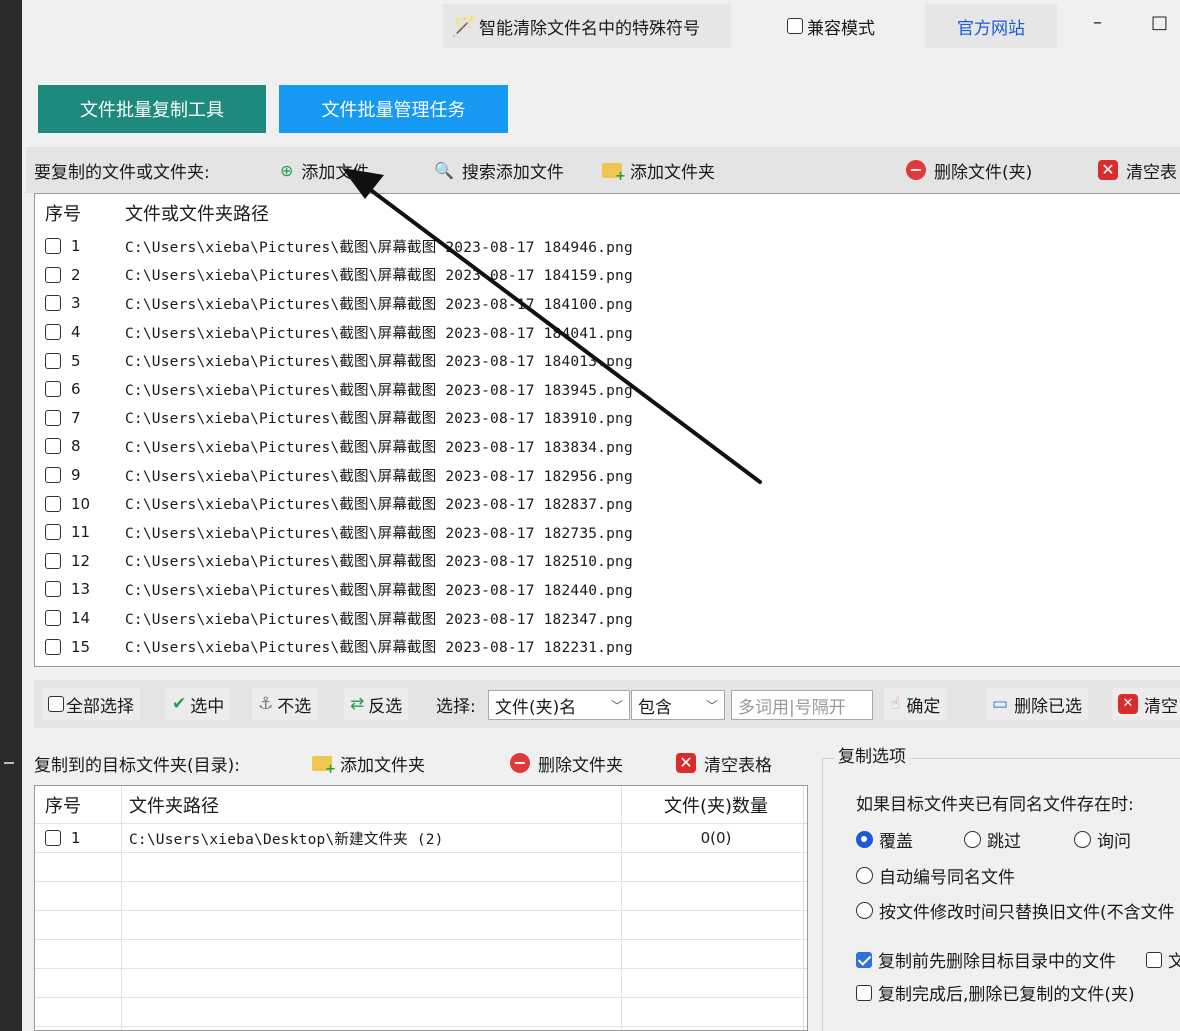 This screenshot has height=1031, width=1180. What do you see at coordinates (864, 839) in the screenshot?
I see `overwrite-radio-dot` at bounding box center [864, 839].